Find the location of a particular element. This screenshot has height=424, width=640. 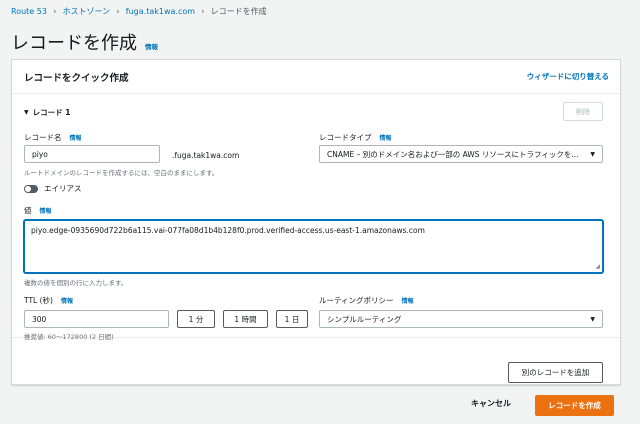

cancel-button: キャンセル is located at coordinates (491, 403).